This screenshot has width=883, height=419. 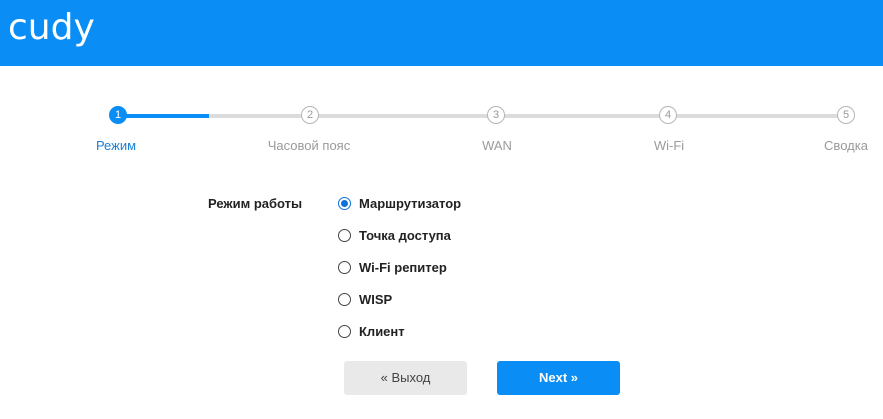 I want to click on exit-button: « Выход, so click(x=405, y=378).